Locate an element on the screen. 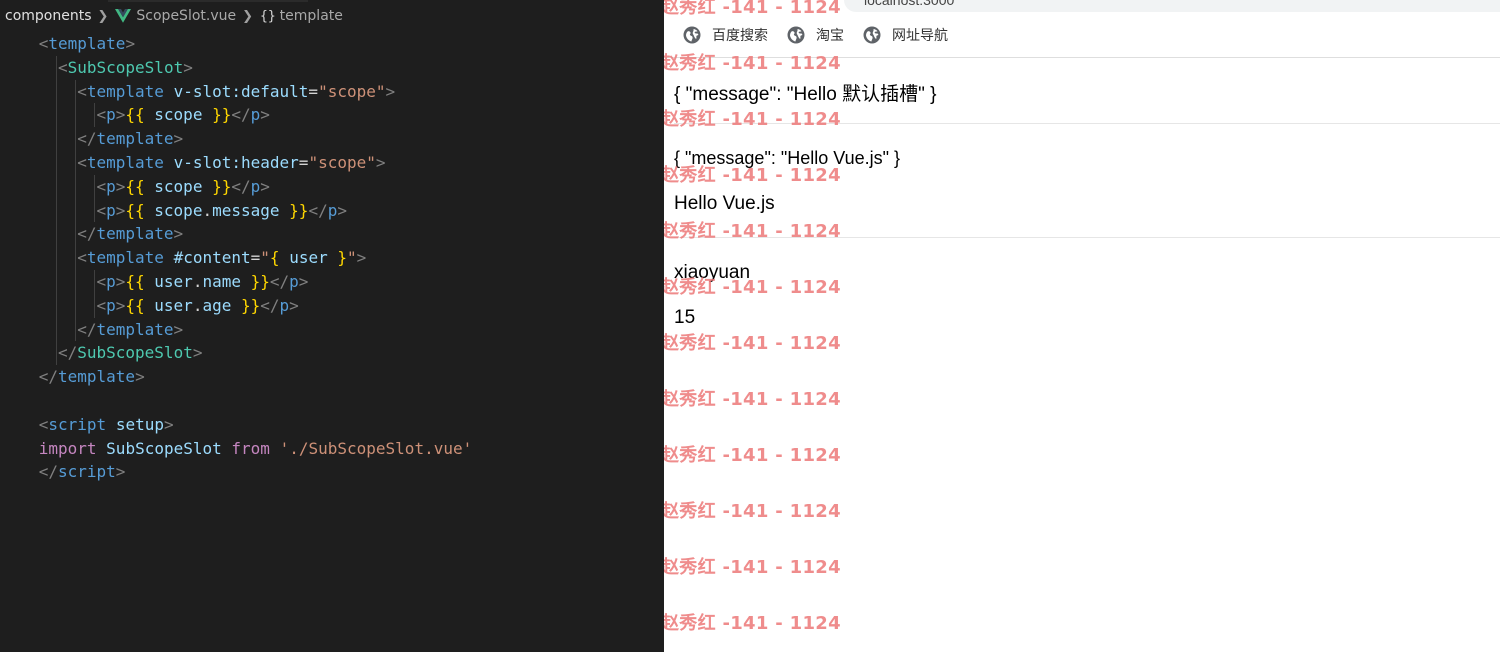  bookmark-baidu: 百度搜索 is located at coordinates (725, 35).